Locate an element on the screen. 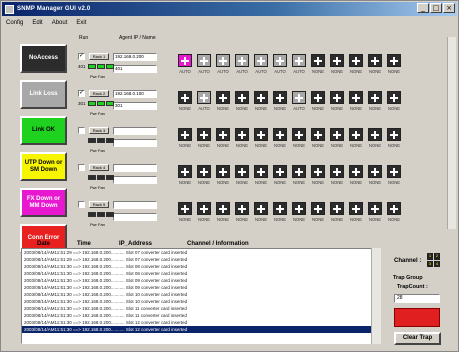 The height and width of the screenshot is (352, 459). status-legend-button: Link OK is located at coordinates (43, 130).